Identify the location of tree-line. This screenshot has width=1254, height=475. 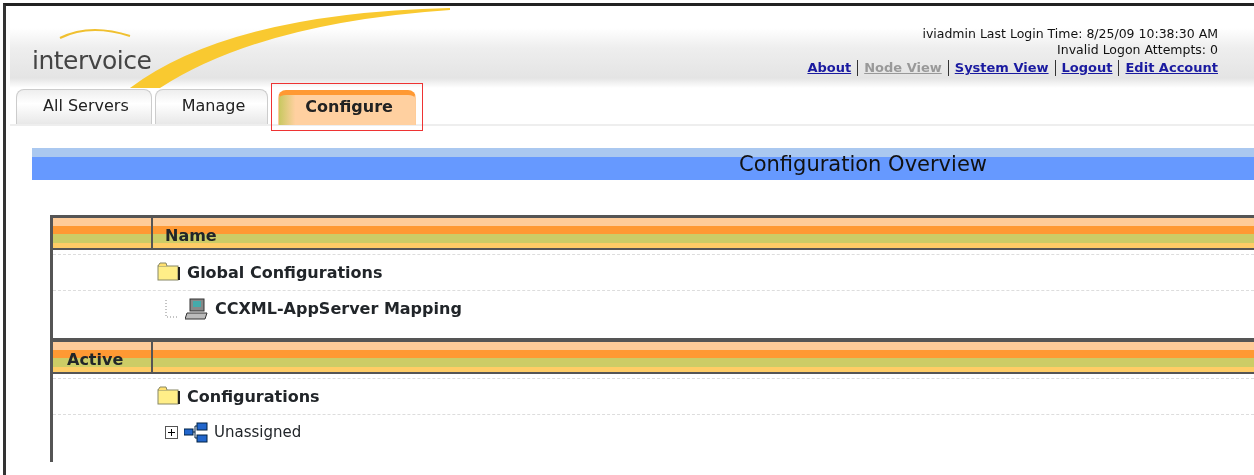
(172, 308).